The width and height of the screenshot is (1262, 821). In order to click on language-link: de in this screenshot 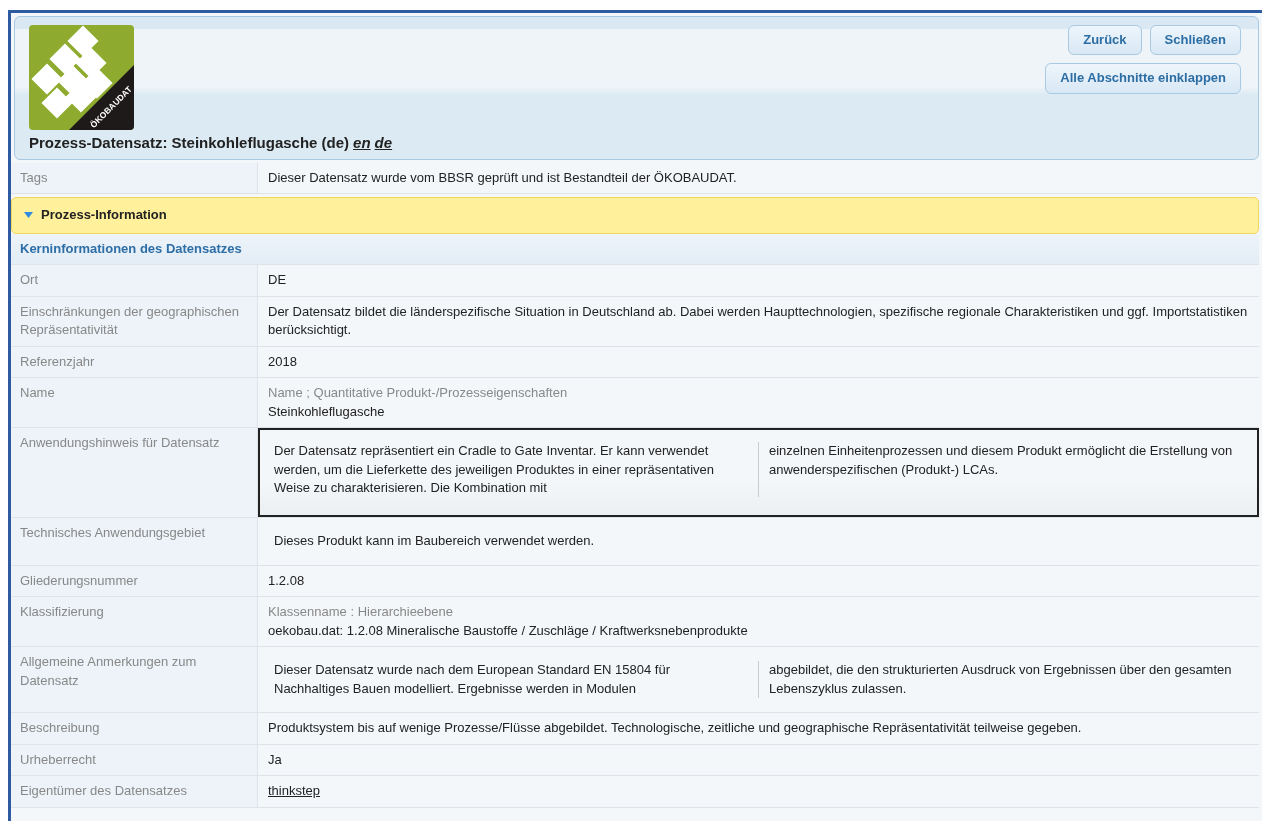, I will do `click(383, 142)`.